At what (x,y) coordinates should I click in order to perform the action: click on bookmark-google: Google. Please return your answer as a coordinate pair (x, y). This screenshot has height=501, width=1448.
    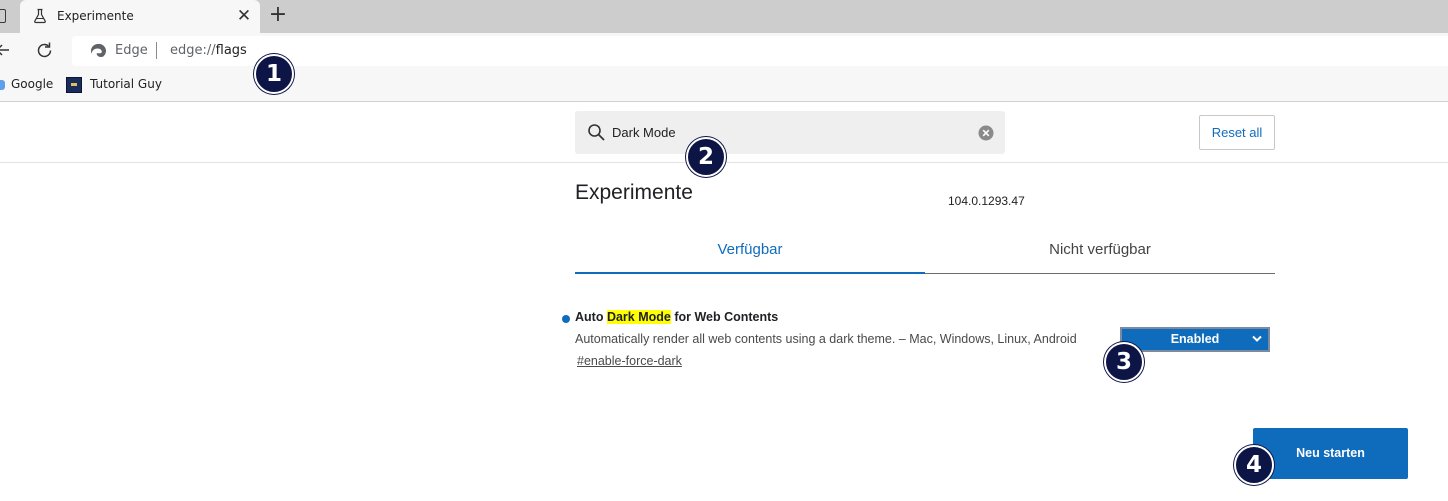
    Looking at the image, I should click on (32, 84).